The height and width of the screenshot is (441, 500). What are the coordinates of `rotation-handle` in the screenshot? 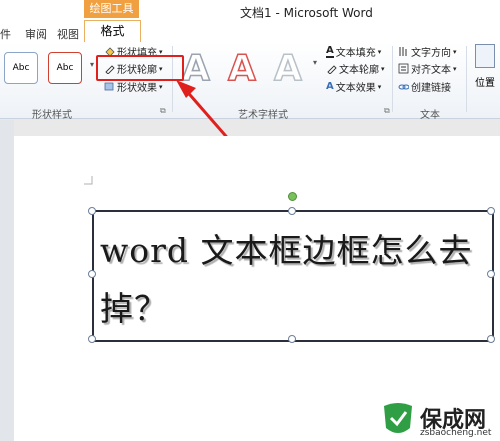 It's located at (292, 196).